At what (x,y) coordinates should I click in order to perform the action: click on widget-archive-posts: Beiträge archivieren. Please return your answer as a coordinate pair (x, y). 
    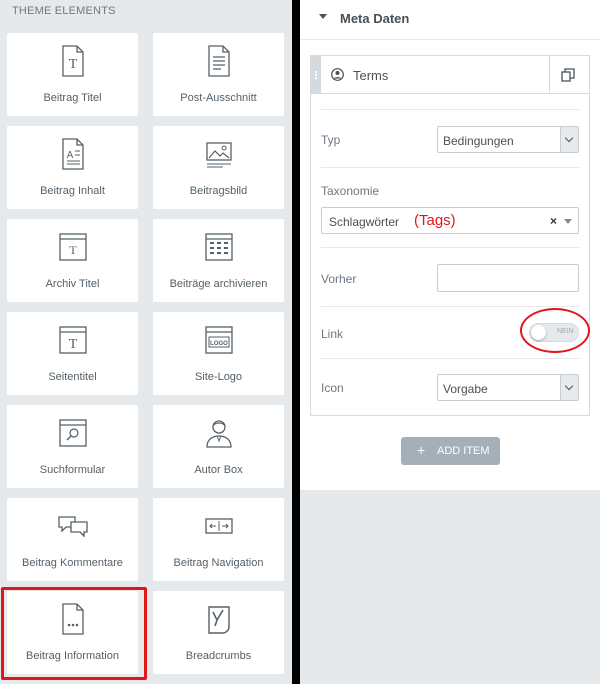
    Looking at the image, I should click on (218, 260).